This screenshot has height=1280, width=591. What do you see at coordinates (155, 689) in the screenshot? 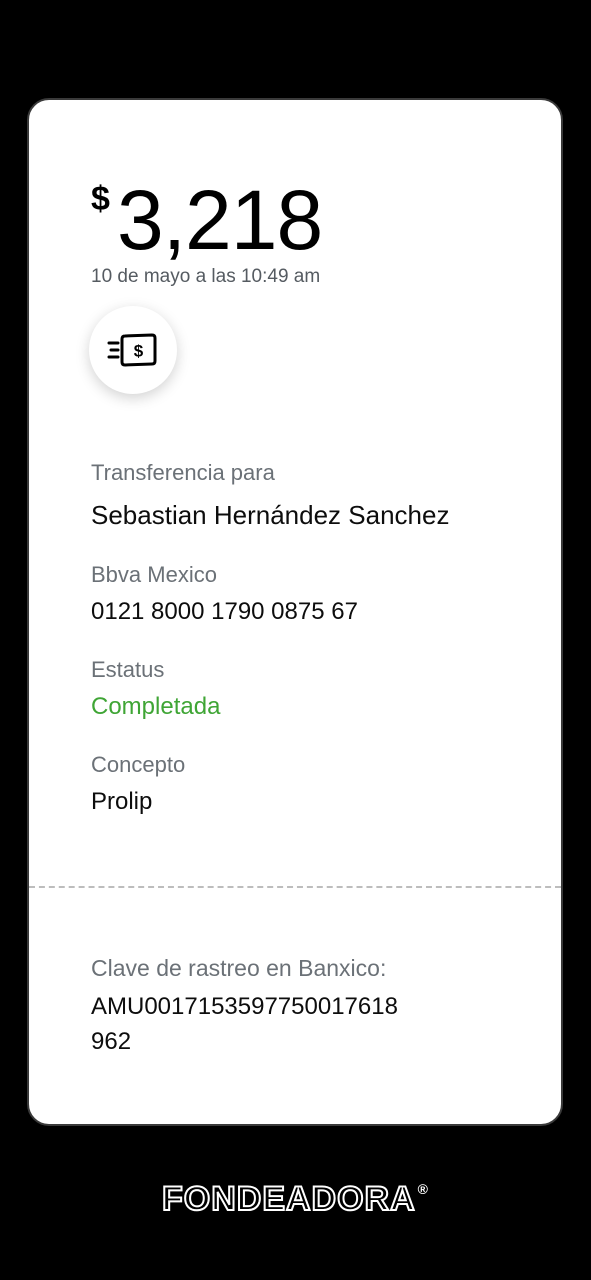
I see `status-section: Estatus Completada` at bounding box center [155, 689].